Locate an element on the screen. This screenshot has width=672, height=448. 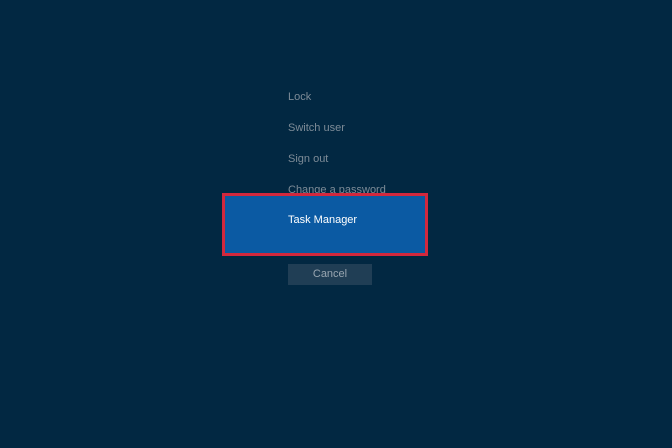
cancel-button: Cancel is located at coordinates (330, 274).